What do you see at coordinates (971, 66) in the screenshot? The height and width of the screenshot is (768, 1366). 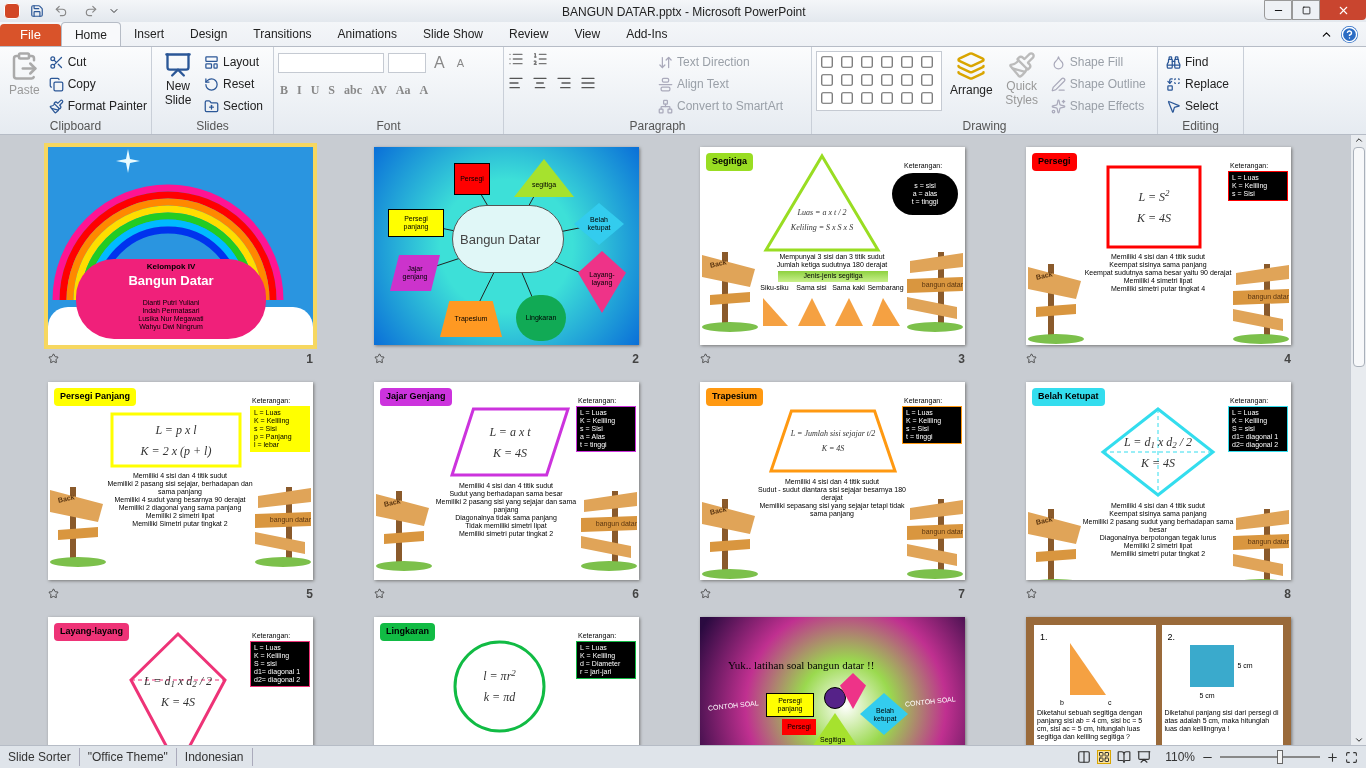 I see `arrange-icon` at bounding box center [971, 66].